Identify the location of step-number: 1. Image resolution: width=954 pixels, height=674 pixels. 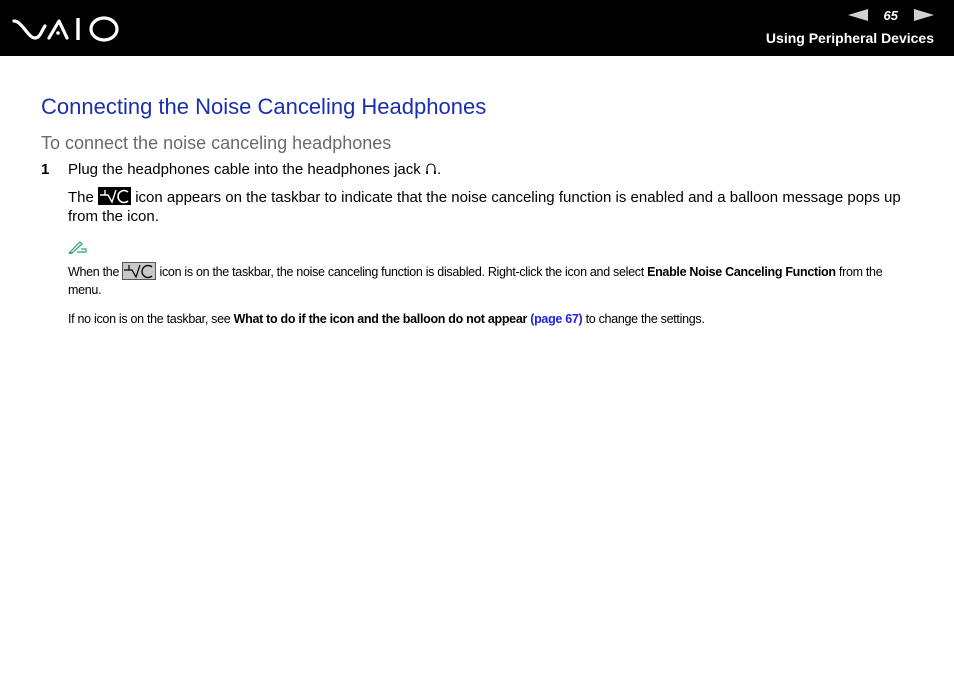
(45, 169).